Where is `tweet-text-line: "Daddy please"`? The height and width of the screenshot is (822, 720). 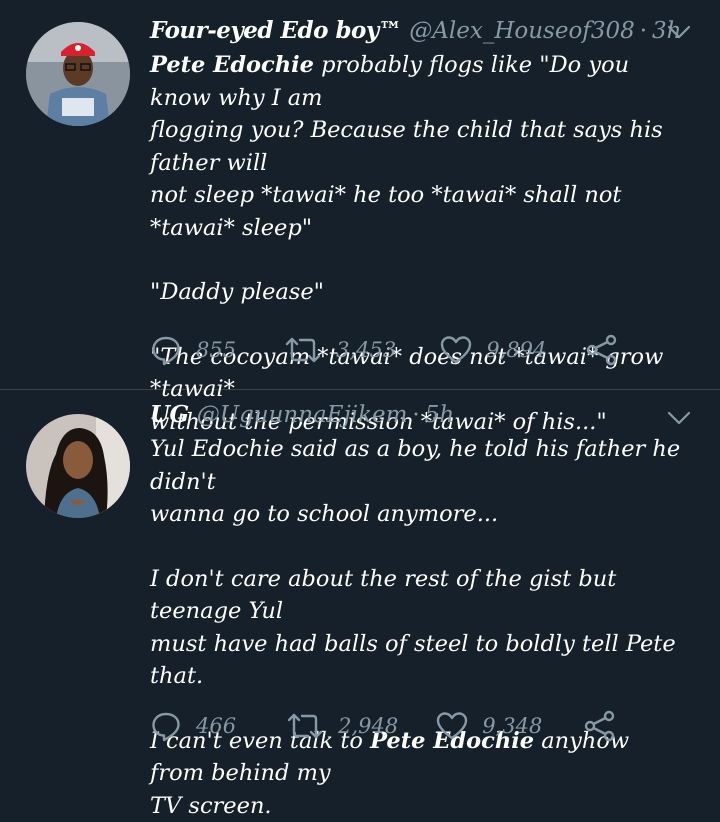
tweet-text-line: "Daddy please" is located at coordinates (416, 292).